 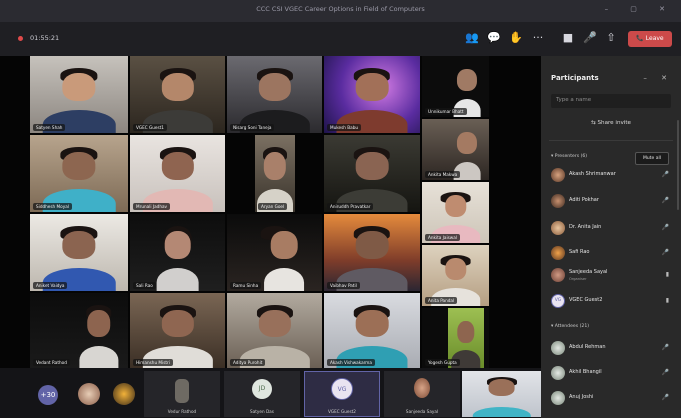 I want to click on video-tile: Nisarg Soni Taneja, so click(x=274, y=94).